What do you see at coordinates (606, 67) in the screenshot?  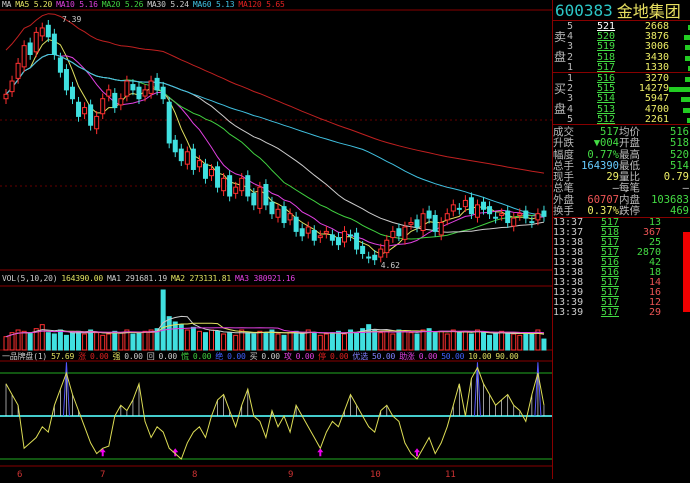 I see `order-price: 517` at bounding box center [606, 67].